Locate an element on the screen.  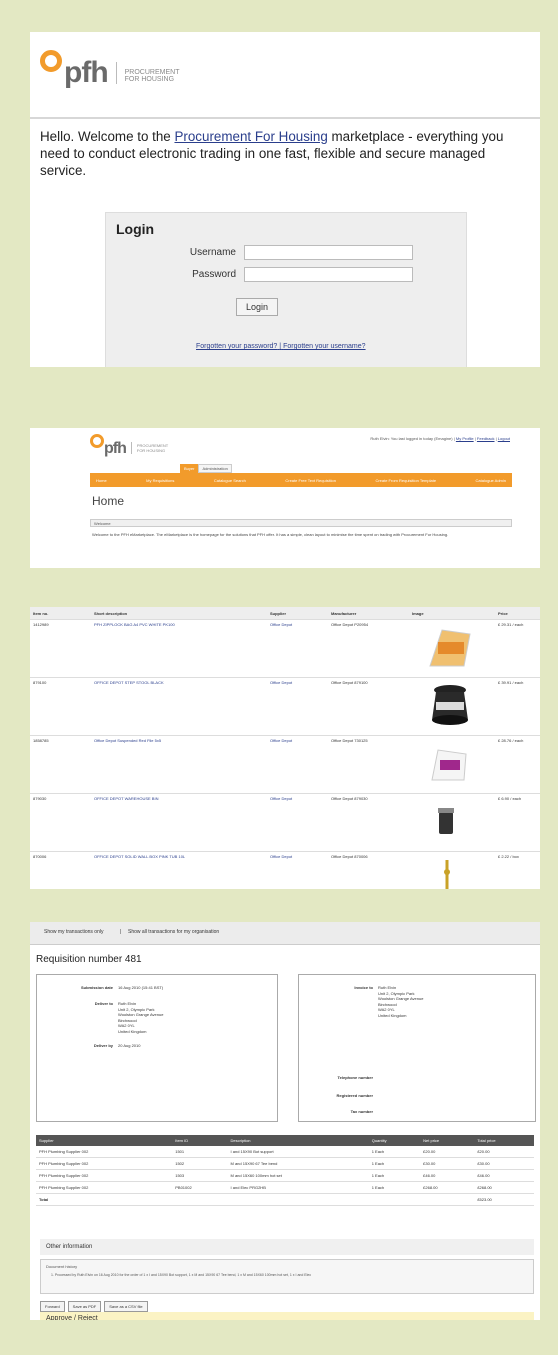
pfh-logo: pfh PROCUREMENT FOR HOUSING is located at coordinates (109, 70).